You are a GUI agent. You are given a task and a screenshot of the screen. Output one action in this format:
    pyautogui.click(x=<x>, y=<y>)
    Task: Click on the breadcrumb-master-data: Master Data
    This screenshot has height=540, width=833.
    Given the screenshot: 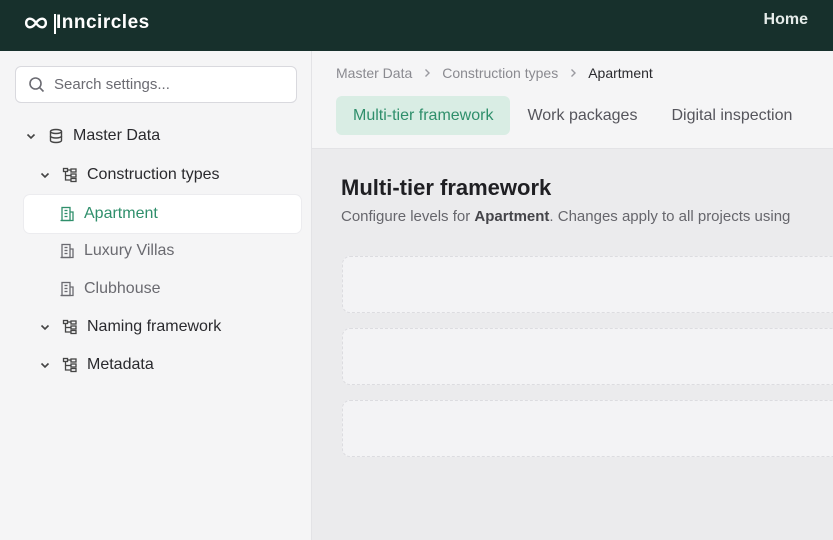 What is the action you would take?
    pyautogui.click(x=374, y=73)
    